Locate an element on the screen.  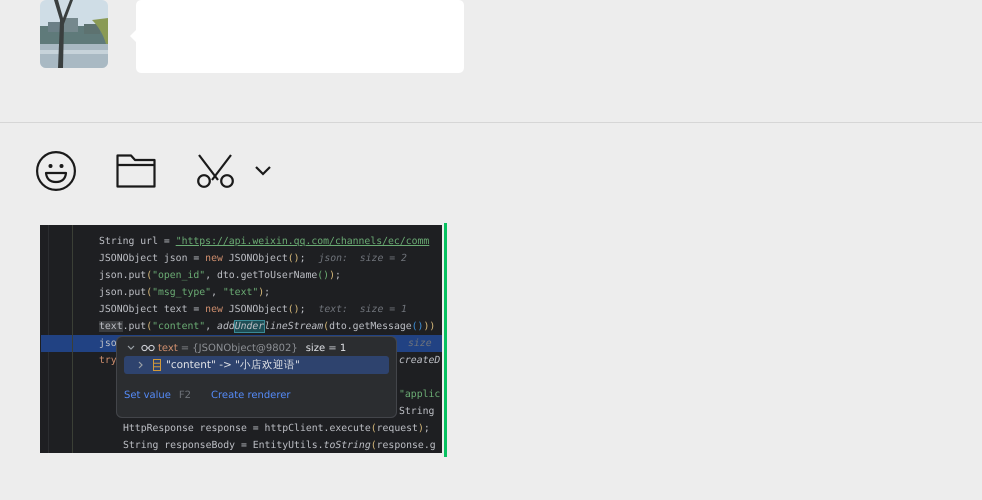
variable-value: = {JSONObject@9802} is located at coordinates (239, 348).